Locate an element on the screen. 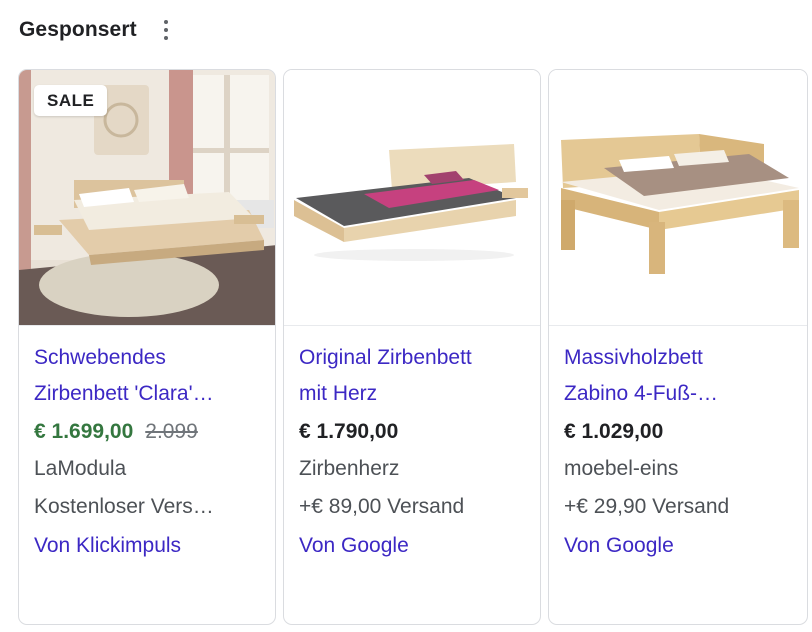 The image size is (812, 632). original-price: 2.099 is located at coordinates (171, 431).